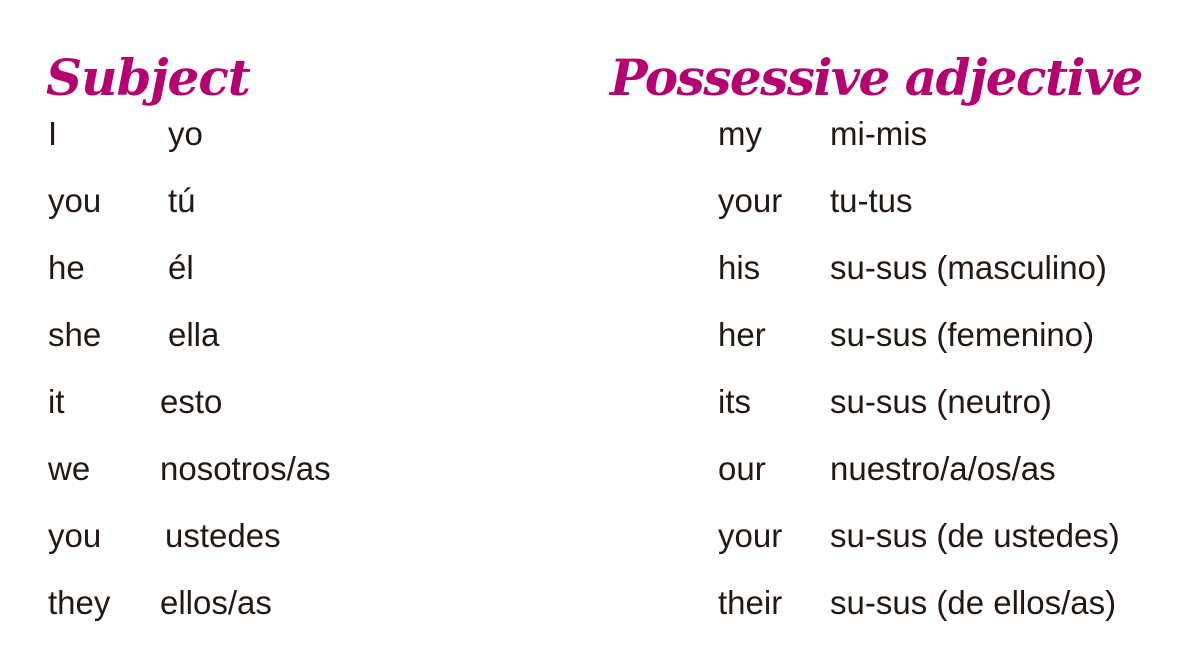 This screenshot has width=1200, height=653. What do you see at coordinates (66, 267) in the screenshot?
I see `english-pronoun: he` at bounding box center [66, 267].